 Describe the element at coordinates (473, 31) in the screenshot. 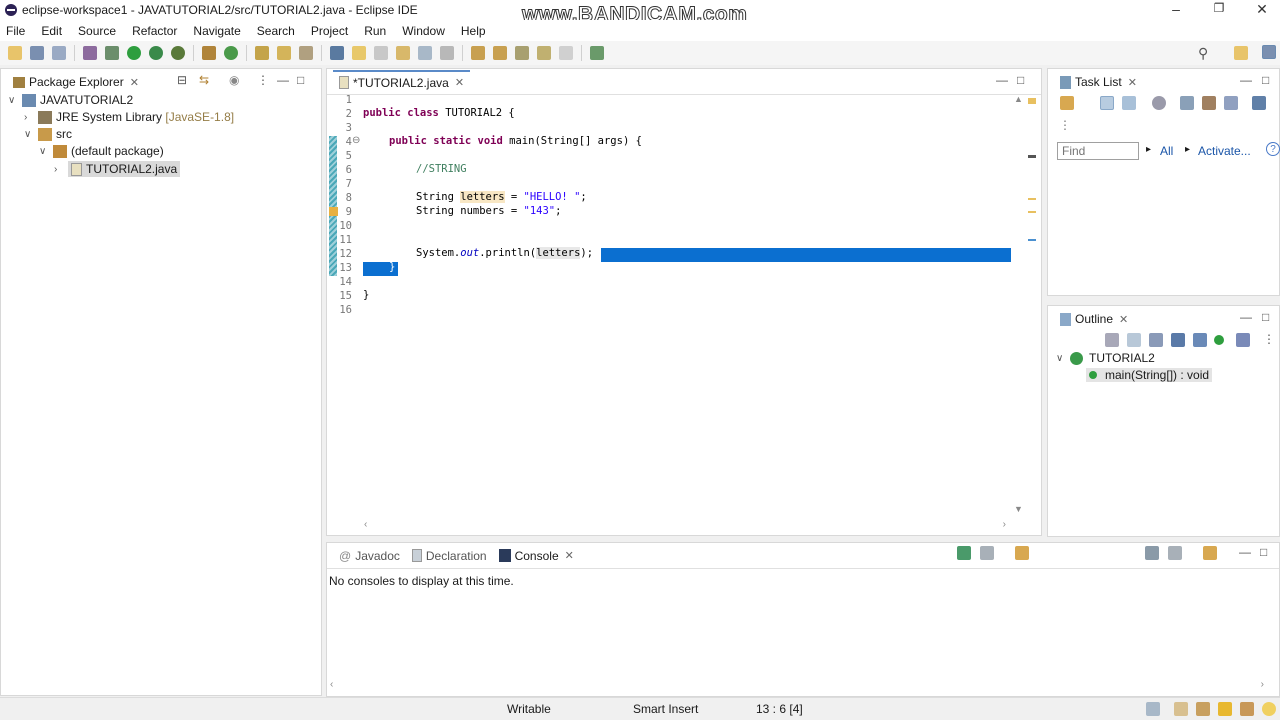

I see `menu-help: Help` at that location.